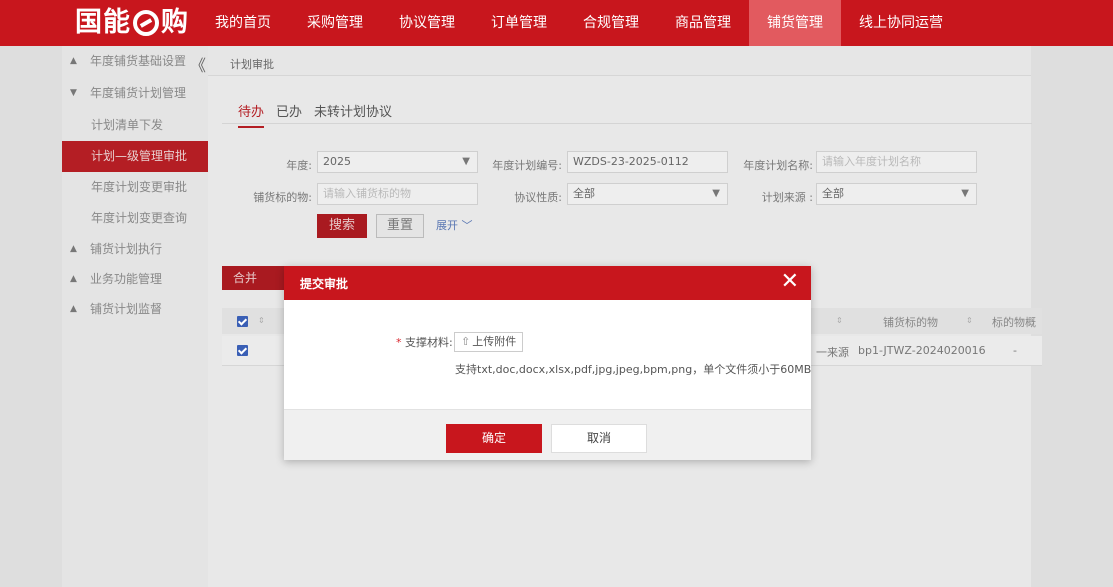 This screenshot has height=587, width=1113. I want to click on search-button: 搜索, so click(342, 226).